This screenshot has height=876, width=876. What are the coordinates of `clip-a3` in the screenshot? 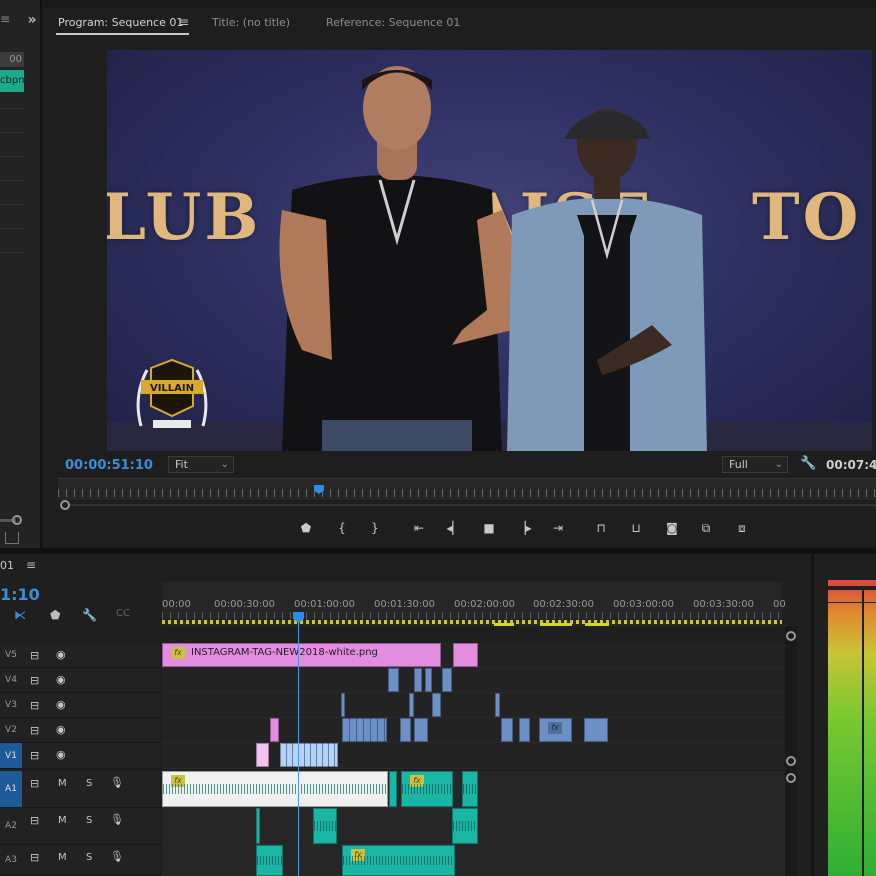 It's located at (269, 860).